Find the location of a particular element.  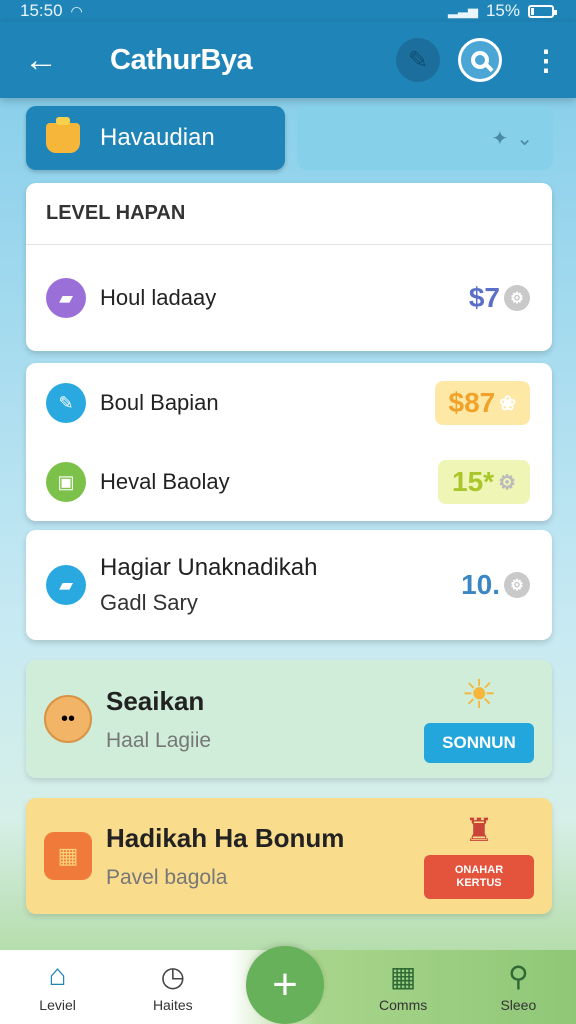

list-item: ▣ Heval Baolay 15* ⚙ is located at coordinates (289, 482).